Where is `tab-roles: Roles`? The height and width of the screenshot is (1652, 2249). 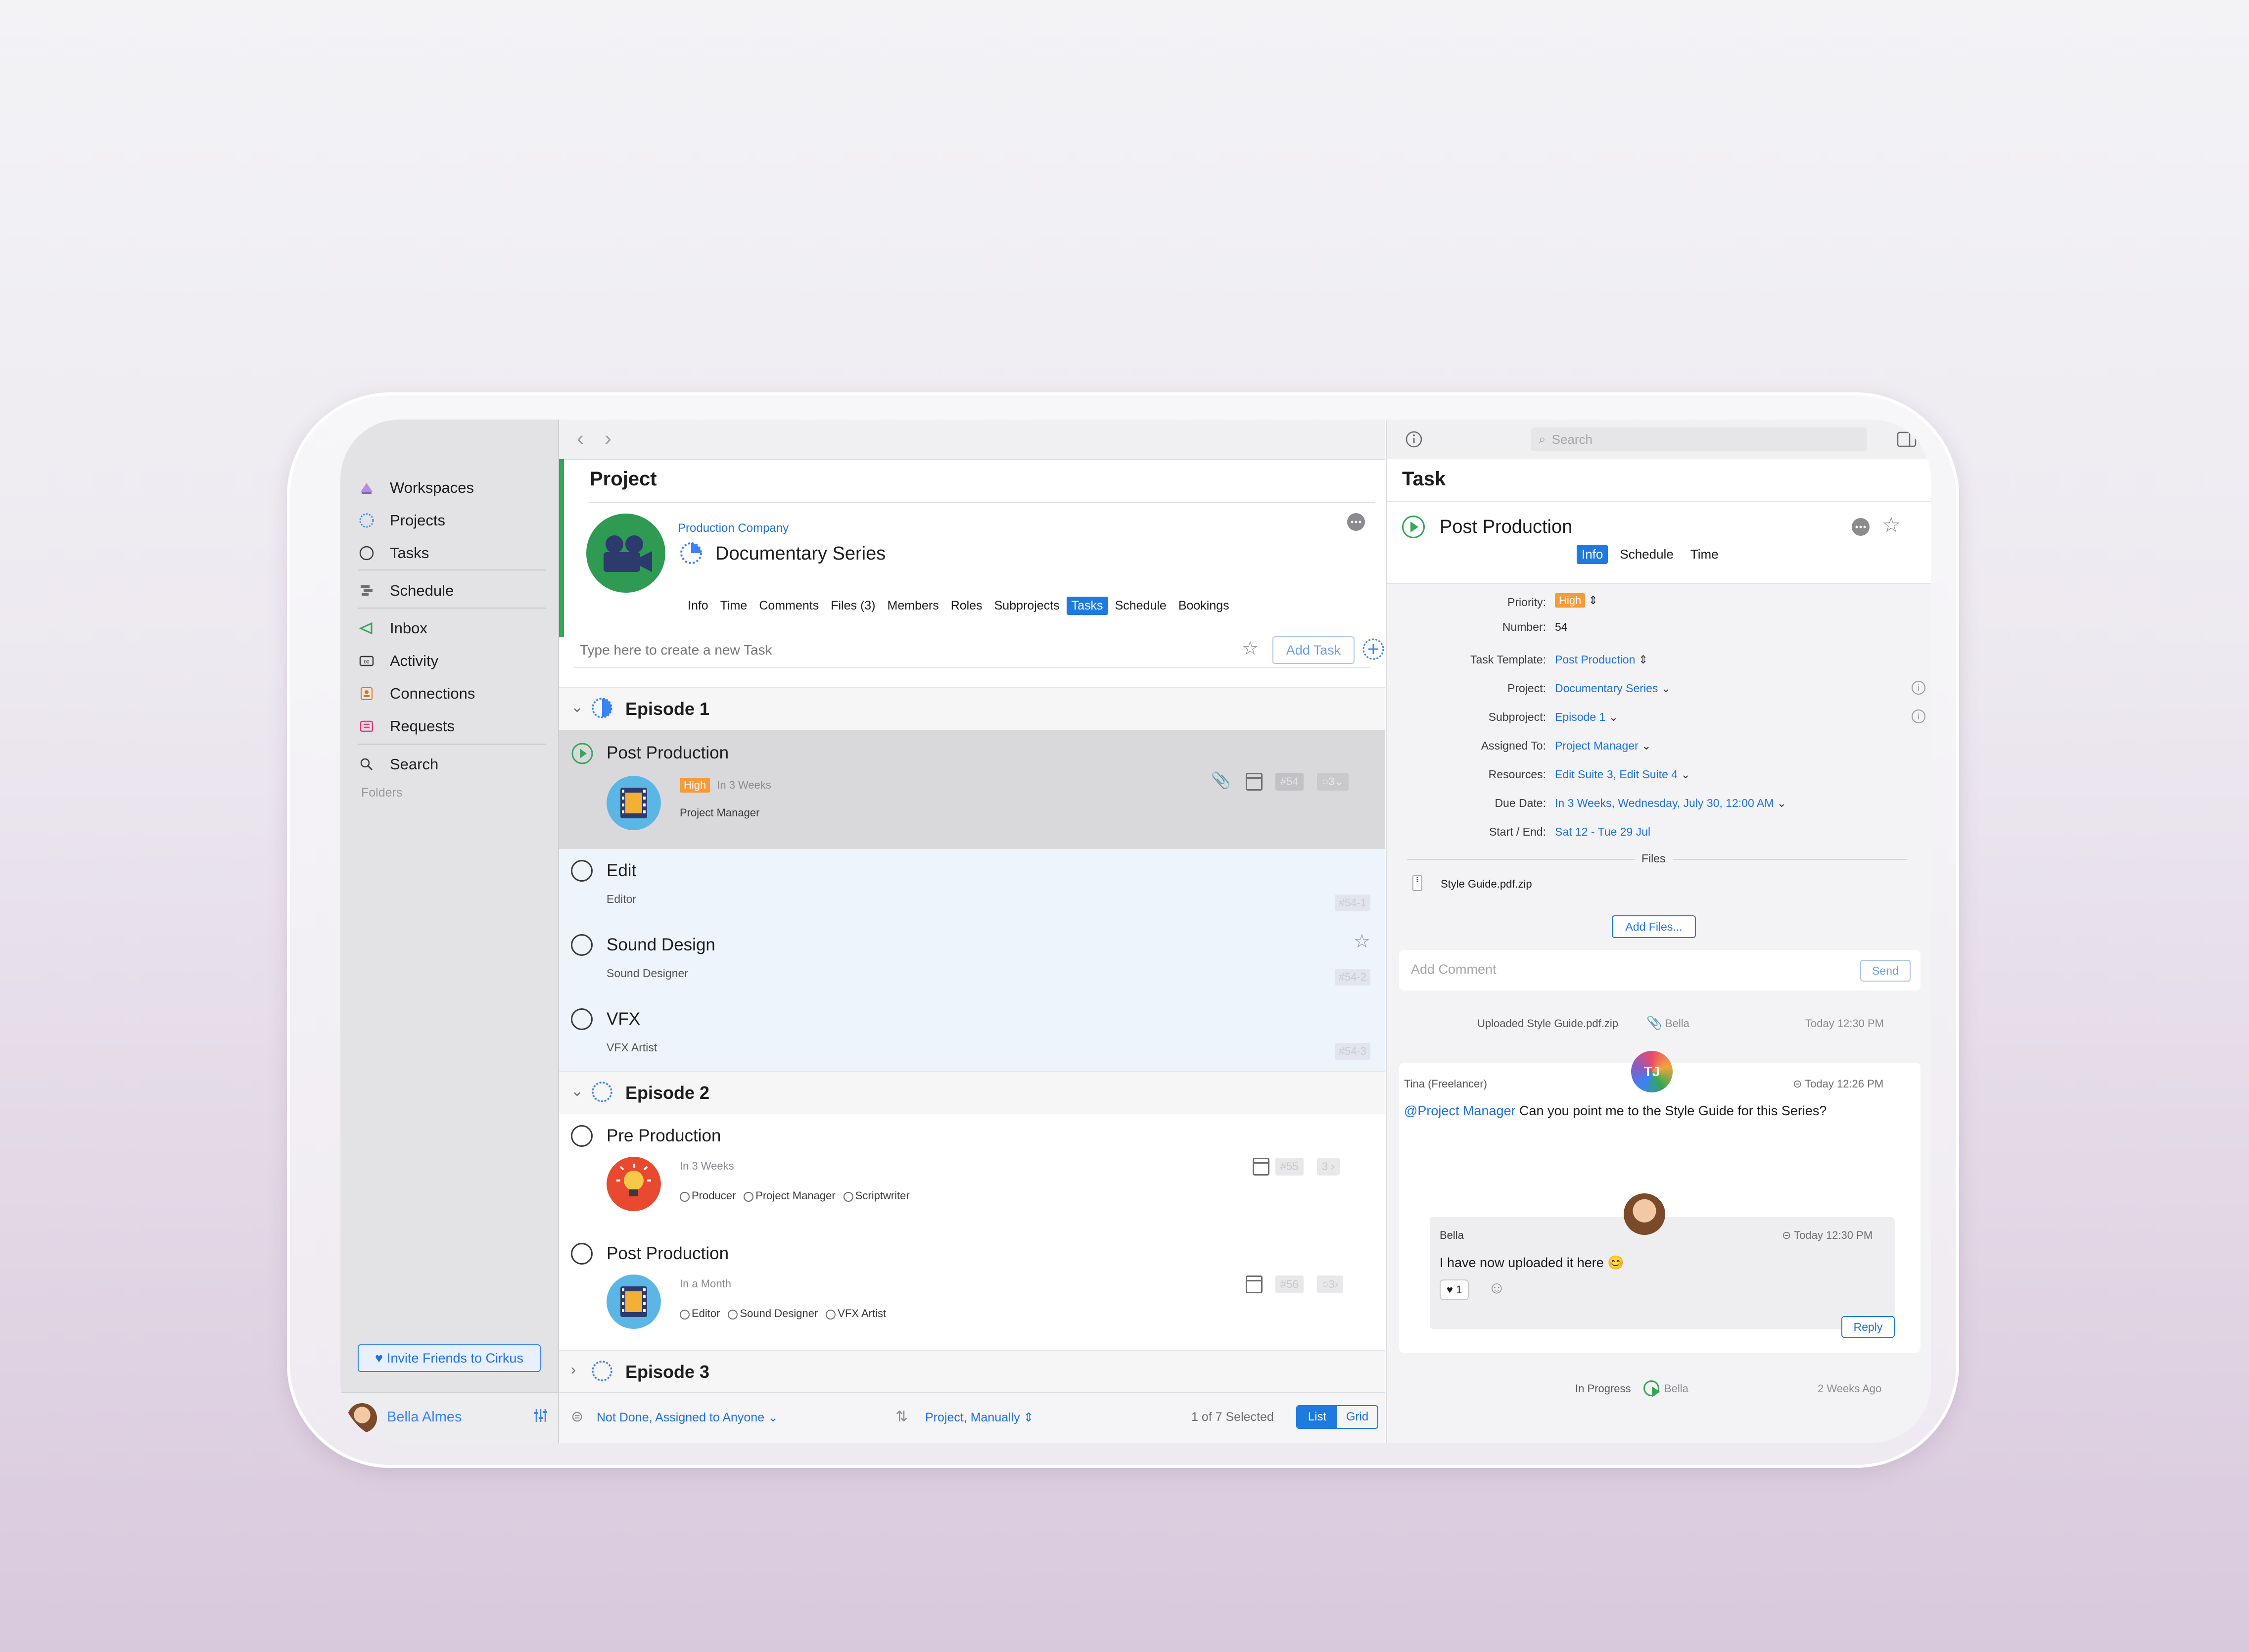 tab-roles: Roles is located at coordinates (966, 606).